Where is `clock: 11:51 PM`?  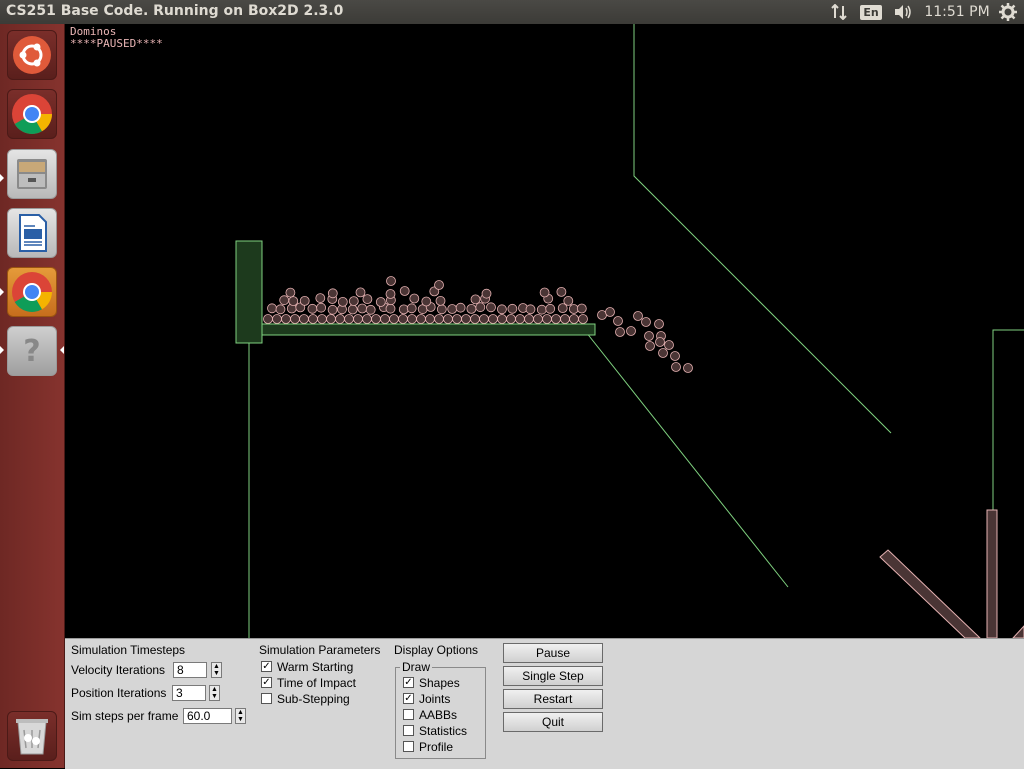 clock: 11:51 PM is located at coordinates (957, 12).